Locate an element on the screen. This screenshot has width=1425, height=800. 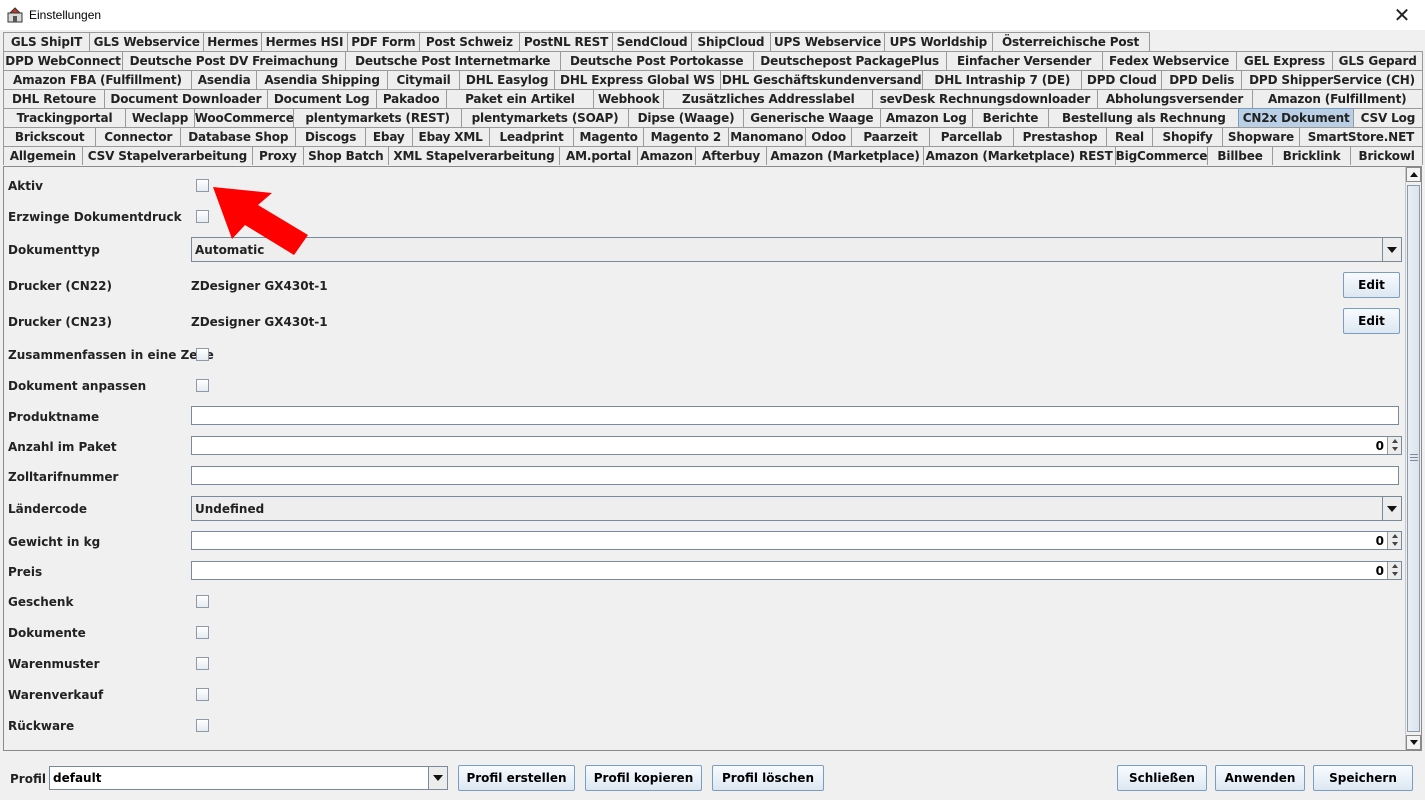
tab-woocommerce: WooCommerce is located at coordinates (244, 117).